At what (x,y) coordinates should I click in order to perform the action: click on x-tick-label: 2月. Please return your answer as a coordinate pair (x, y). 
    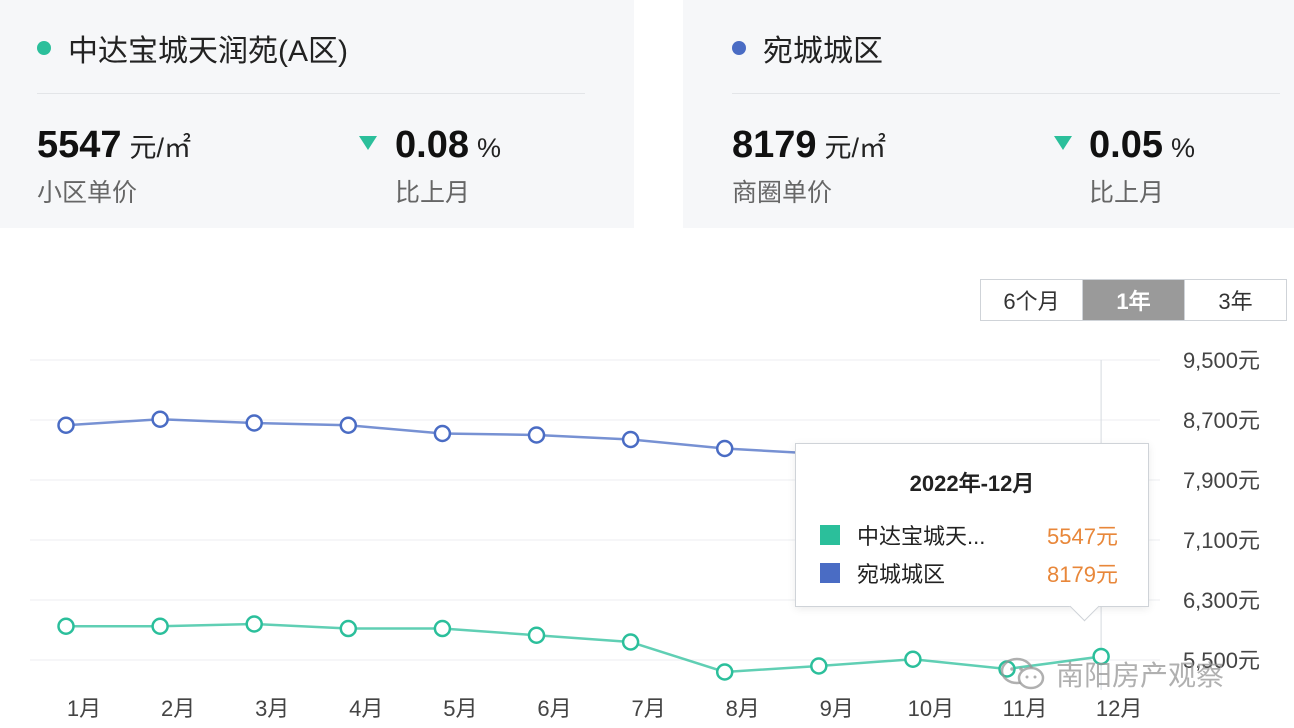
    Looking at the image, I should click on (178, 708).